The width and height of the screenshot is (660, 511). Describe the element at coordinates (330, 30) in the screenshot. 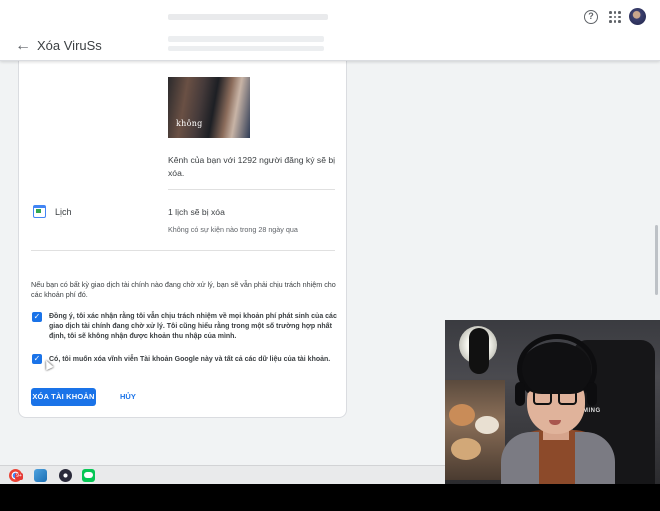

I see `app-header: ← Xóa ViruSs ?` at that location.